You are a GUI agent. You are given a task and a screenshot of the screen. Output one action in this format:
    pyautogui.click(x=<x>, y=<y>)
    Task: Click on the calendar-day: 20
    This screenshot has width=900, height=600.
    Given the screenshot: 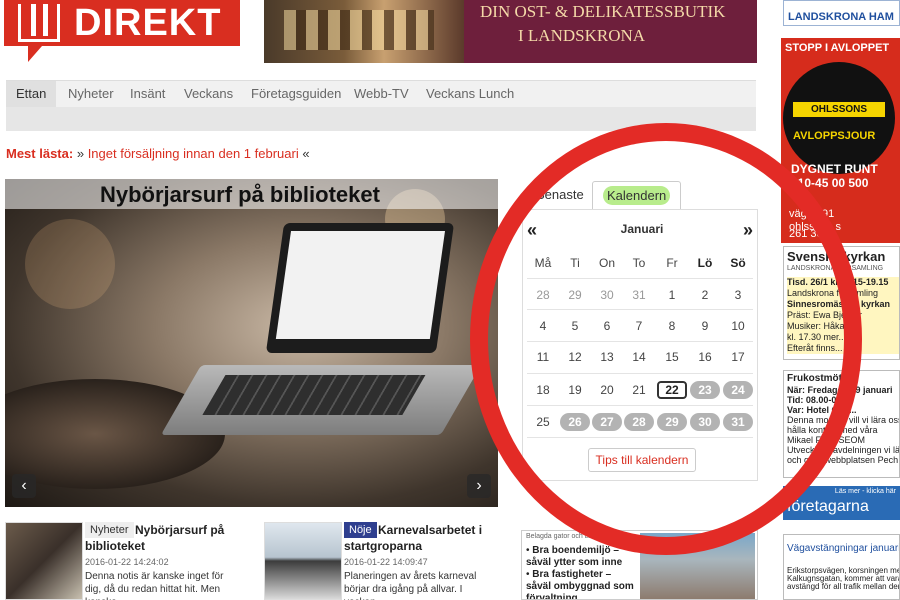 What is the action you would take?
    pyautogui.click(x=607, y=390)
    